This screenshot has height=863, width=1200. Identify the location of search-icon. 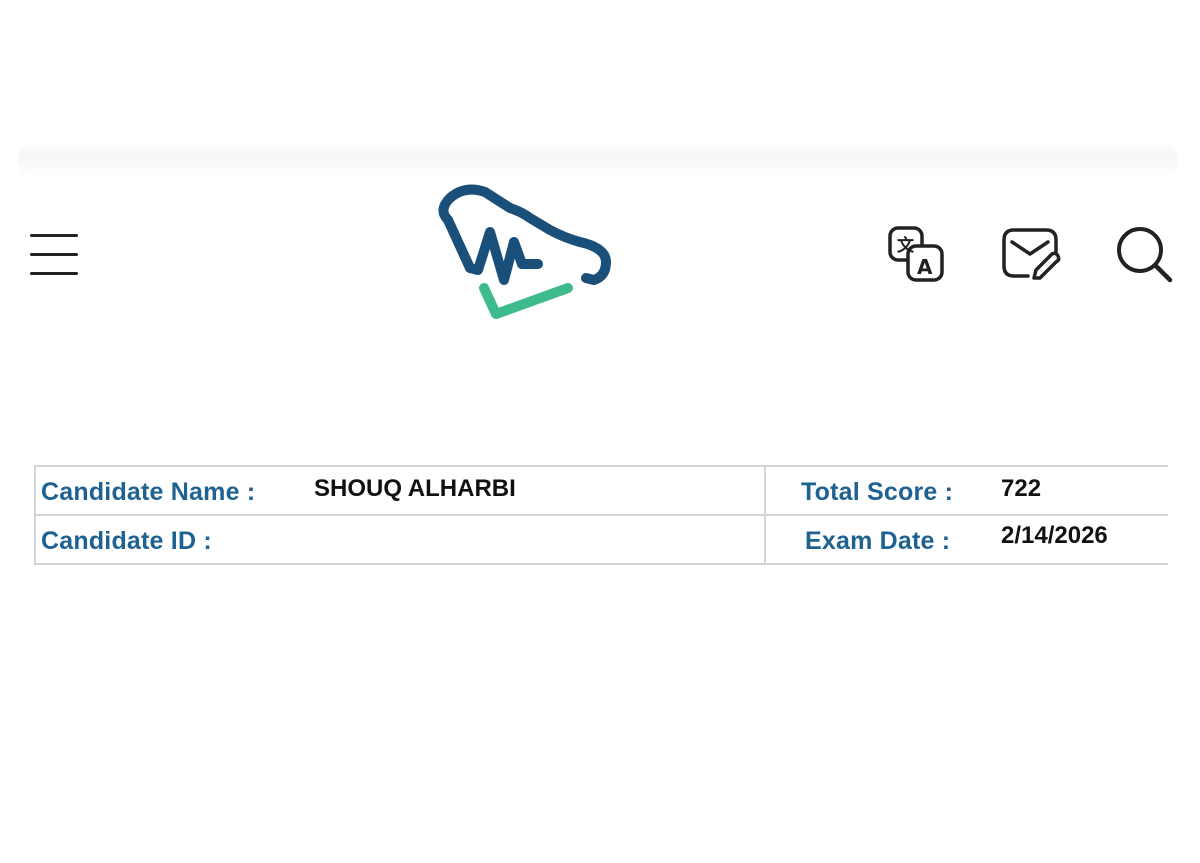
(1145, 255).